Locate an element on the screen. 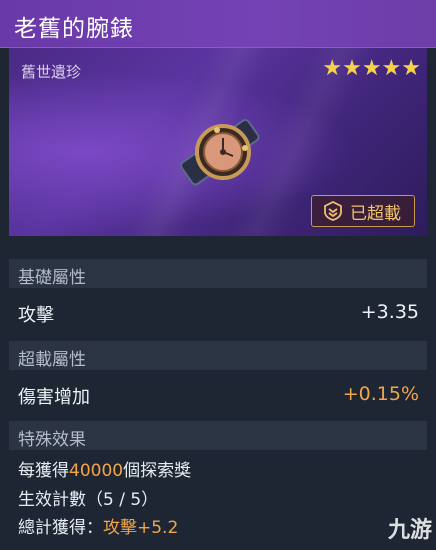 This screenshot has width=436, height=550. section-title: 特殊效果 is located at coordinates (52, 440).